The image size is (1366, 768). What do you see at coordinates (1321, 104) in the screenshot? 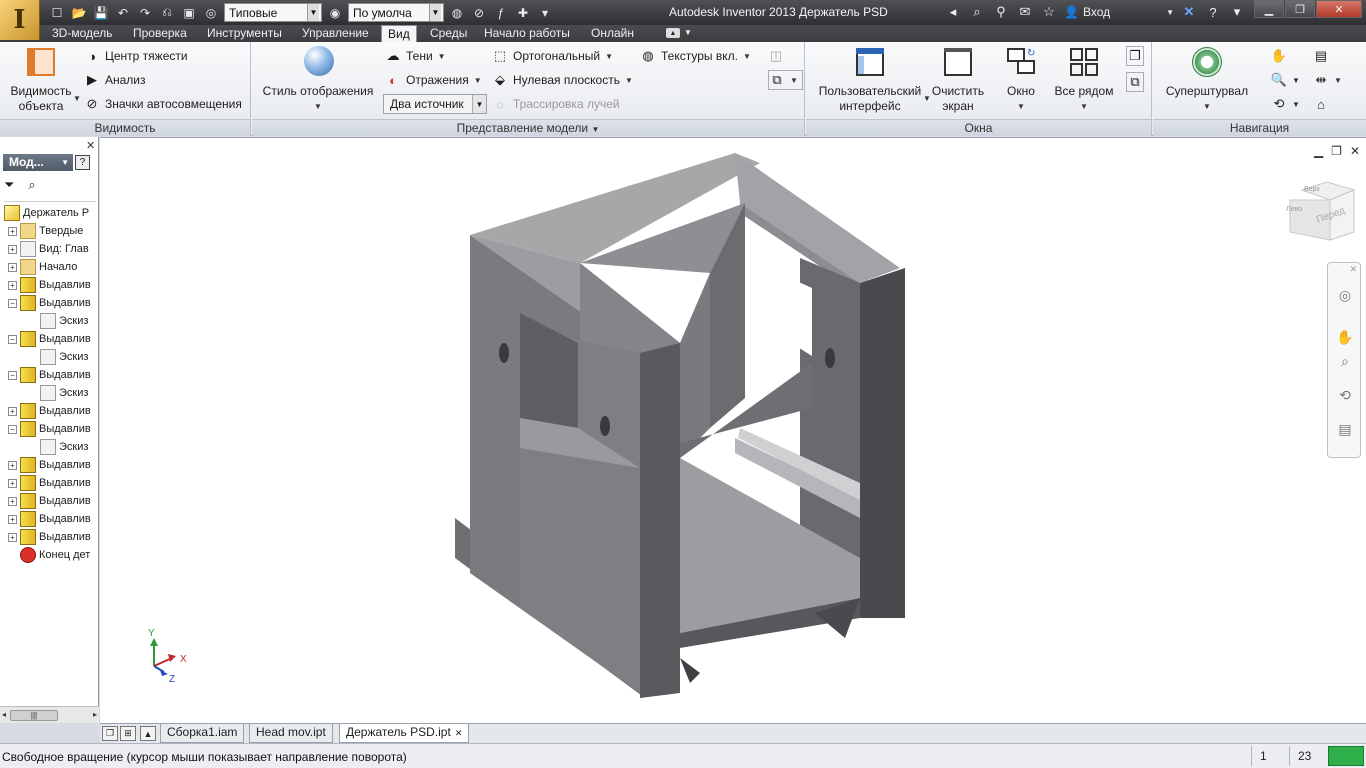
I see `home-view-button: ⌂` at bounding box center [1321, 104].